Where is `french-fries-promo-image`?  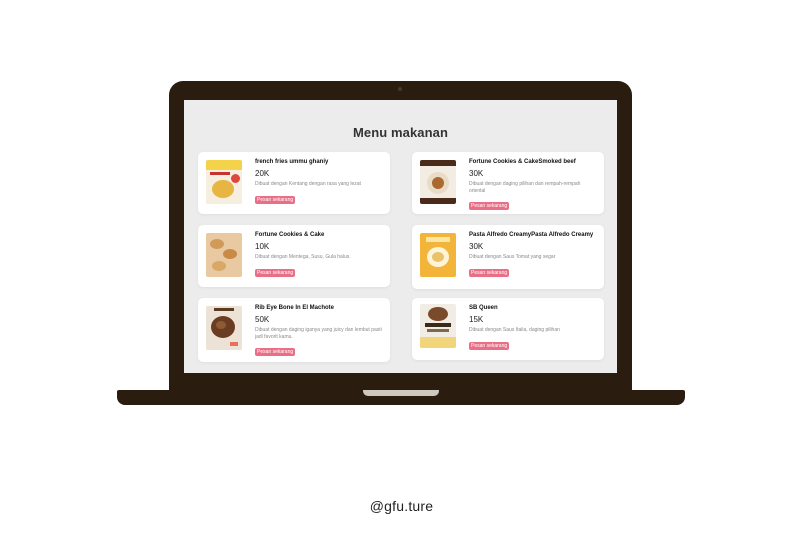 french-fries-promo-image is located at coordinates (224, 182).